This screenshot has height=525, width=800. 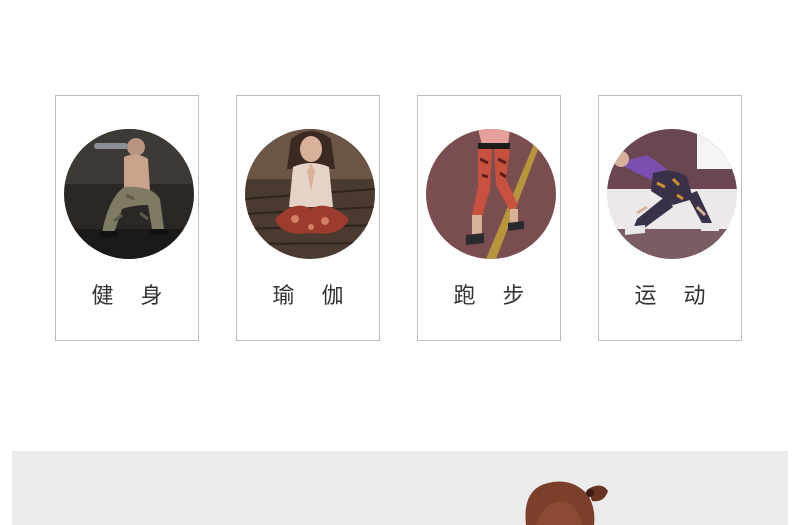 What do you see at coordinates (400, 488) in the screenshot?
I see `model-banner` at bounding box center [400, 488].